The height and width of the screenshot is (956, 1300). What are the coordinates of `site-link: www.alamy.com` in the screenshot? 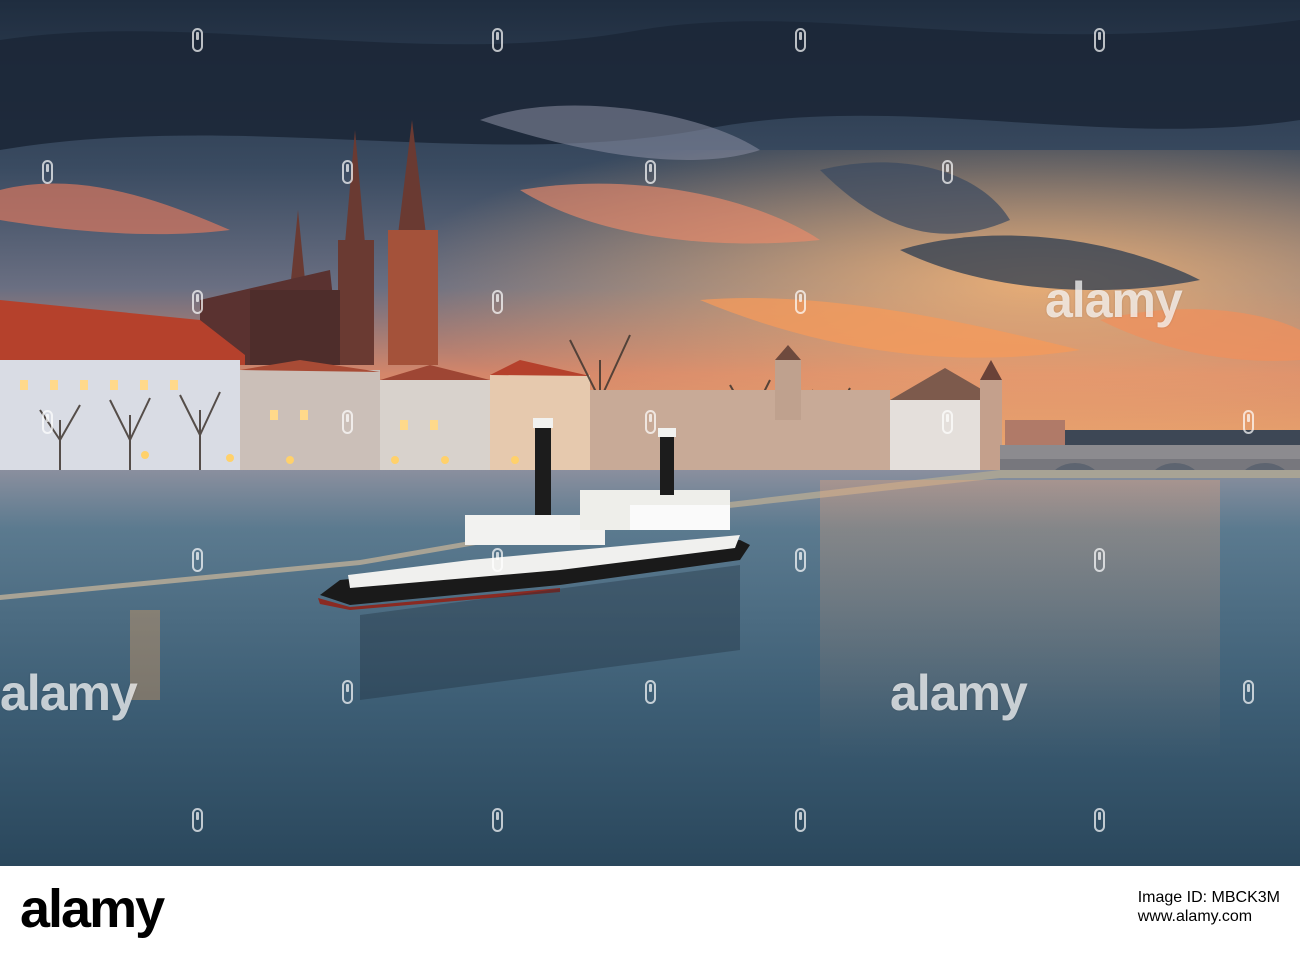 It's located at (1209, 916).